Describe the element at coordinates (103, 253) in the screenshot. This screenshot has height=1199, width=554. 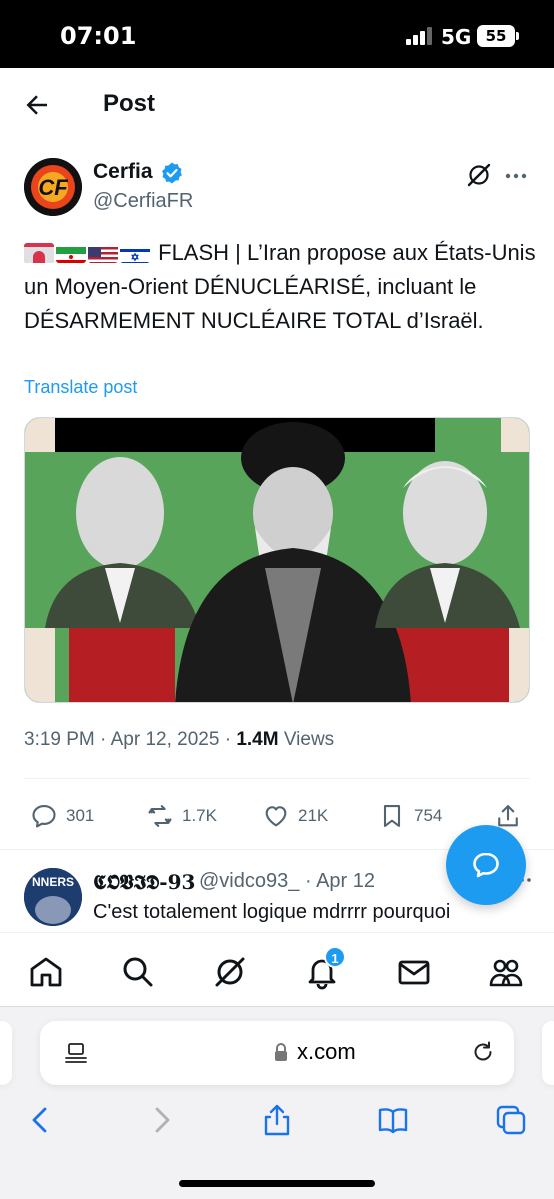
I see `usa-flag-icon` at that location.